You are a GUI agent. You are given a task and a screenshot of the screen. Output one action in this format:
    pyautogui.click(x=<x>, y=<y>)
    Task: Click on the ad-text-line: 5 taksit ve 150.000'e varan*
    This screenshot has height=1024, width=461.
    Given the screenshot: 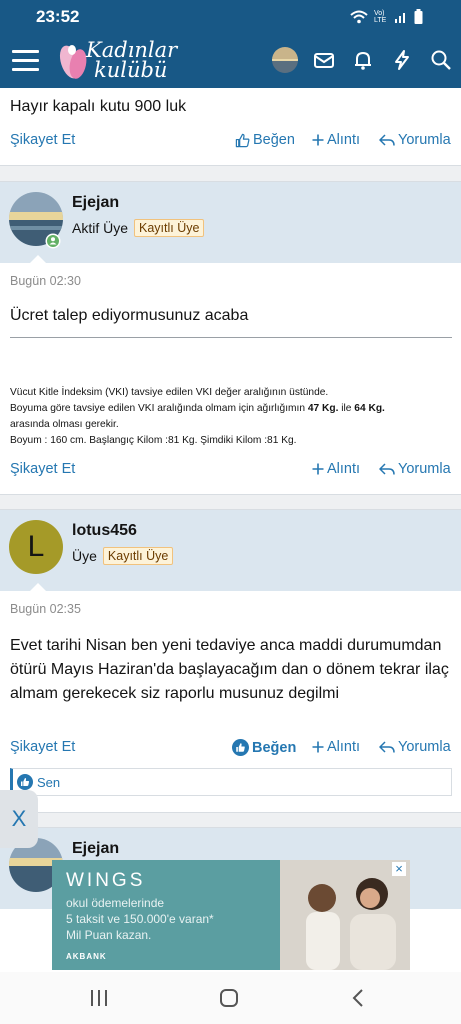 What is the action you would take?
    pyautogui.click(x=140, y=919)
    